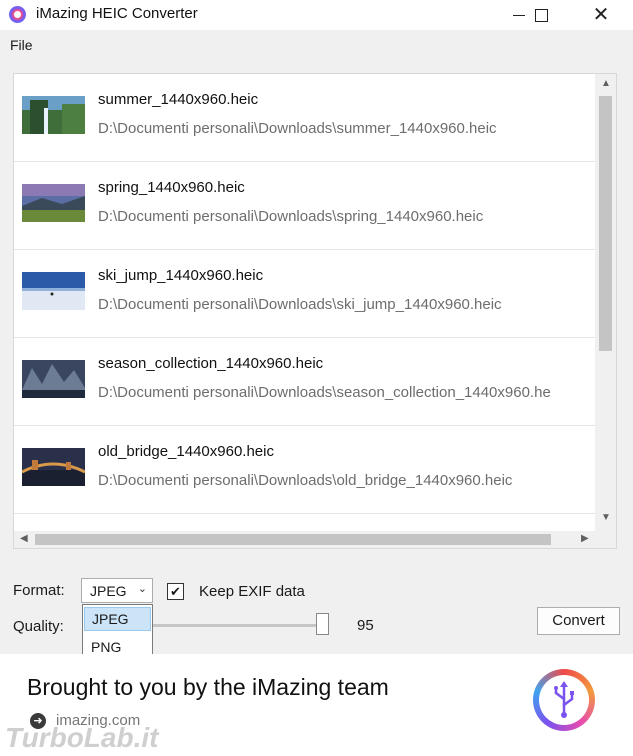 The height and width of the screenshot is (756, 633). I want to click on file-name: spring_1440x960.heic, so click(171, 187).